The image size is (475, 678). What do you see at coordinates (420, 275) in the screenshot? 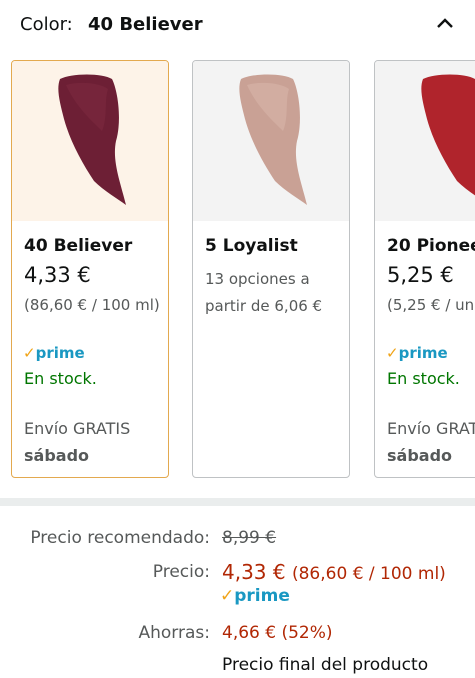
I see `swatch-price: 5,25 €` at bounding box center [420, 275].